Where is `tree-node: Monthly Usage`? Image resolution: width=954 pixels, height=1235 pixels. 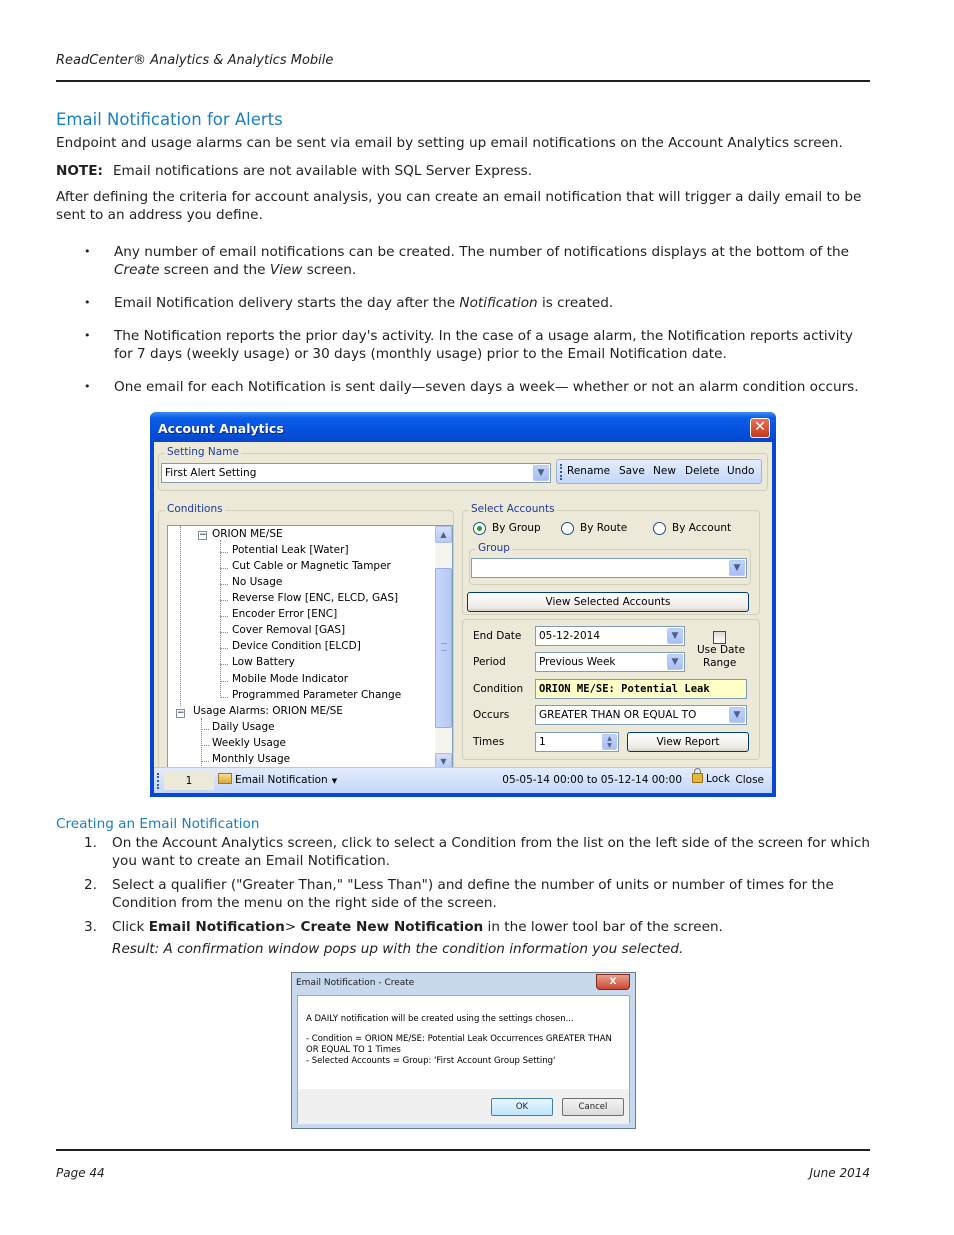
tree-node: Monthly Usage is located at coordinates (251, 759).